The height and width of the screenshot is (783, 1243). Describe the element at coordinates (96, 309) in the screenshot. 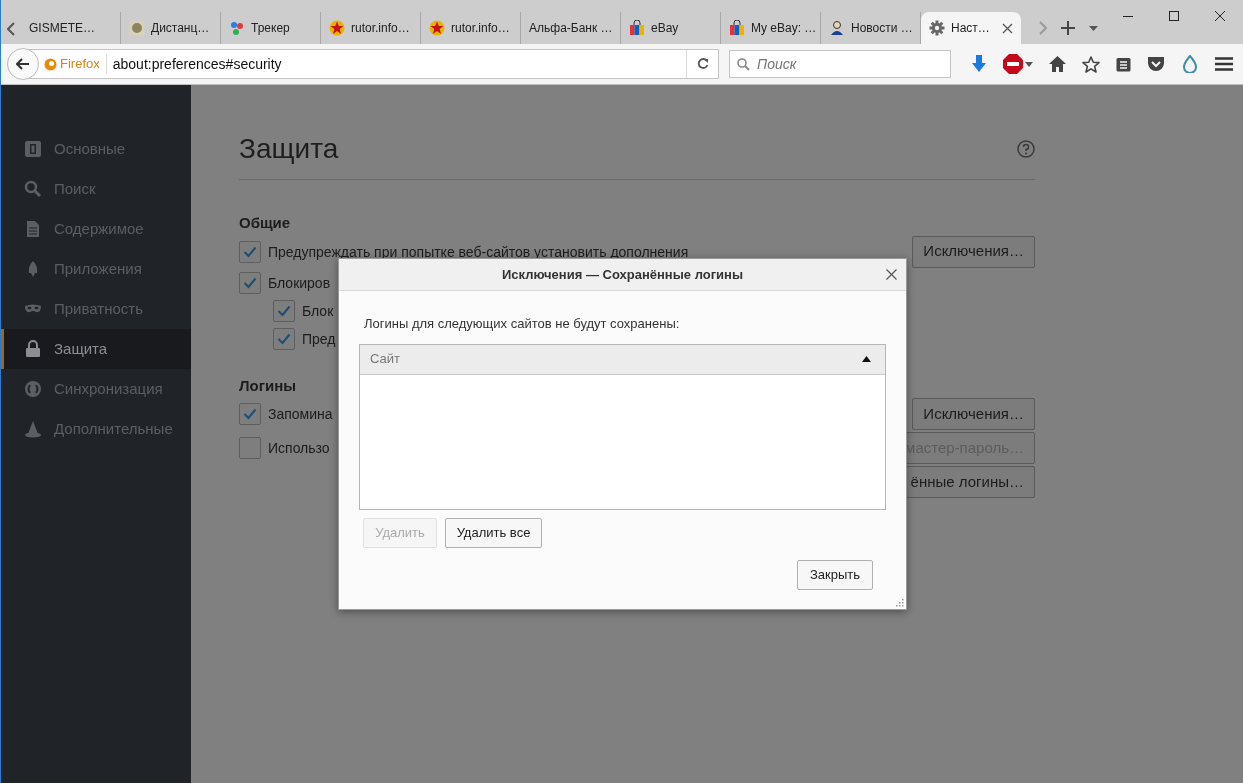

I see `sidebar-item: Приватность` at that location.